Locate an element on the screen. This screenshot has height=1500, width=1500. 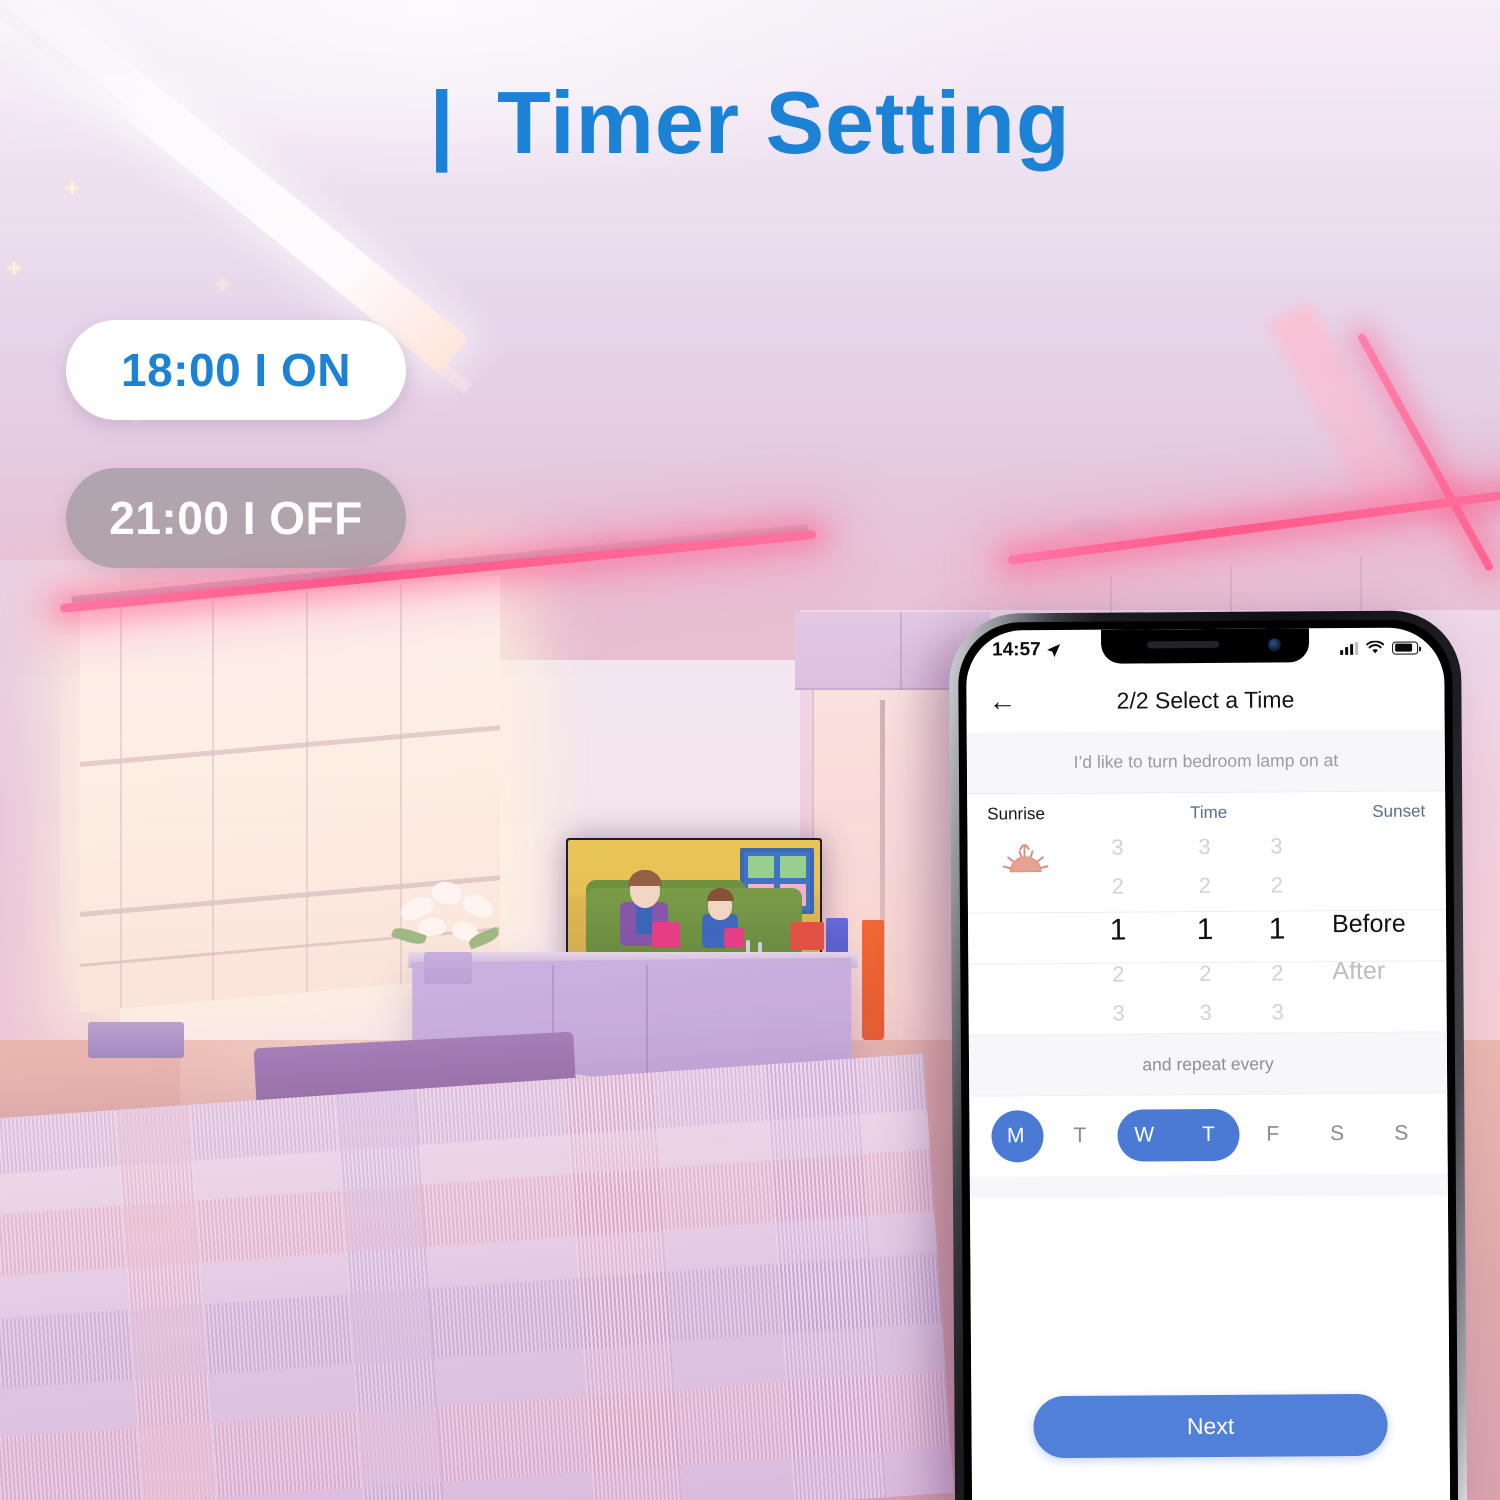
title-bar-glyph: | is located at coordinates (442, 122).